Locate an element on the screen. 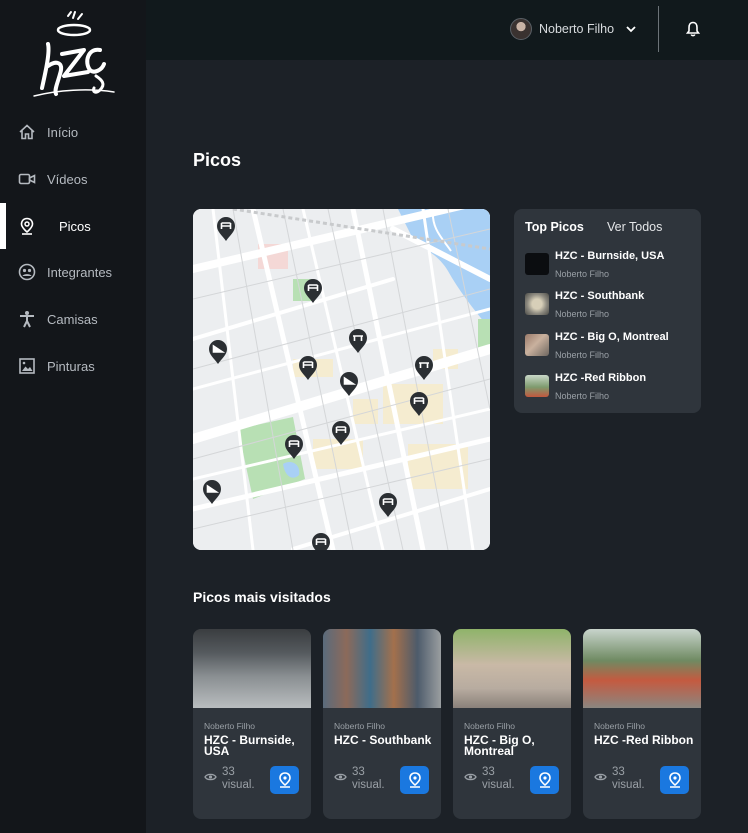 Image resolution: width=748 pixels, height=833 pixels. sidebar-item-label: Camisas is located at coordinates (72, 319).